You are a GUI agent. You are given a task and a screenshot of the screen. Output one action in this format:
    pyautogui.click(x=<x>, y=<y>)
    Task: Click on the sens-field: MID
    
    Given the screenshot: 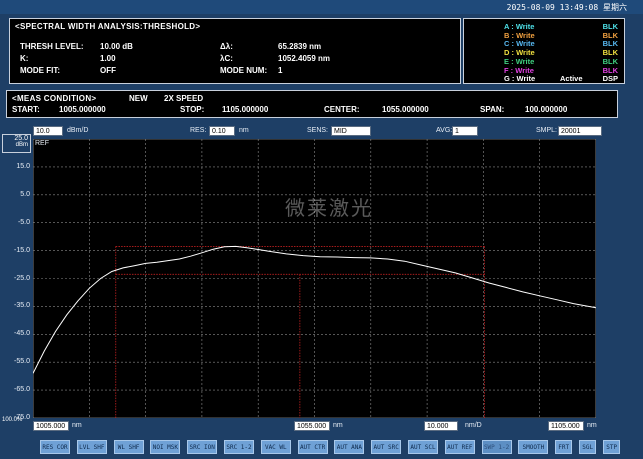 What is the action you would take?
    pyautogui.click(x=351, y=131)
    